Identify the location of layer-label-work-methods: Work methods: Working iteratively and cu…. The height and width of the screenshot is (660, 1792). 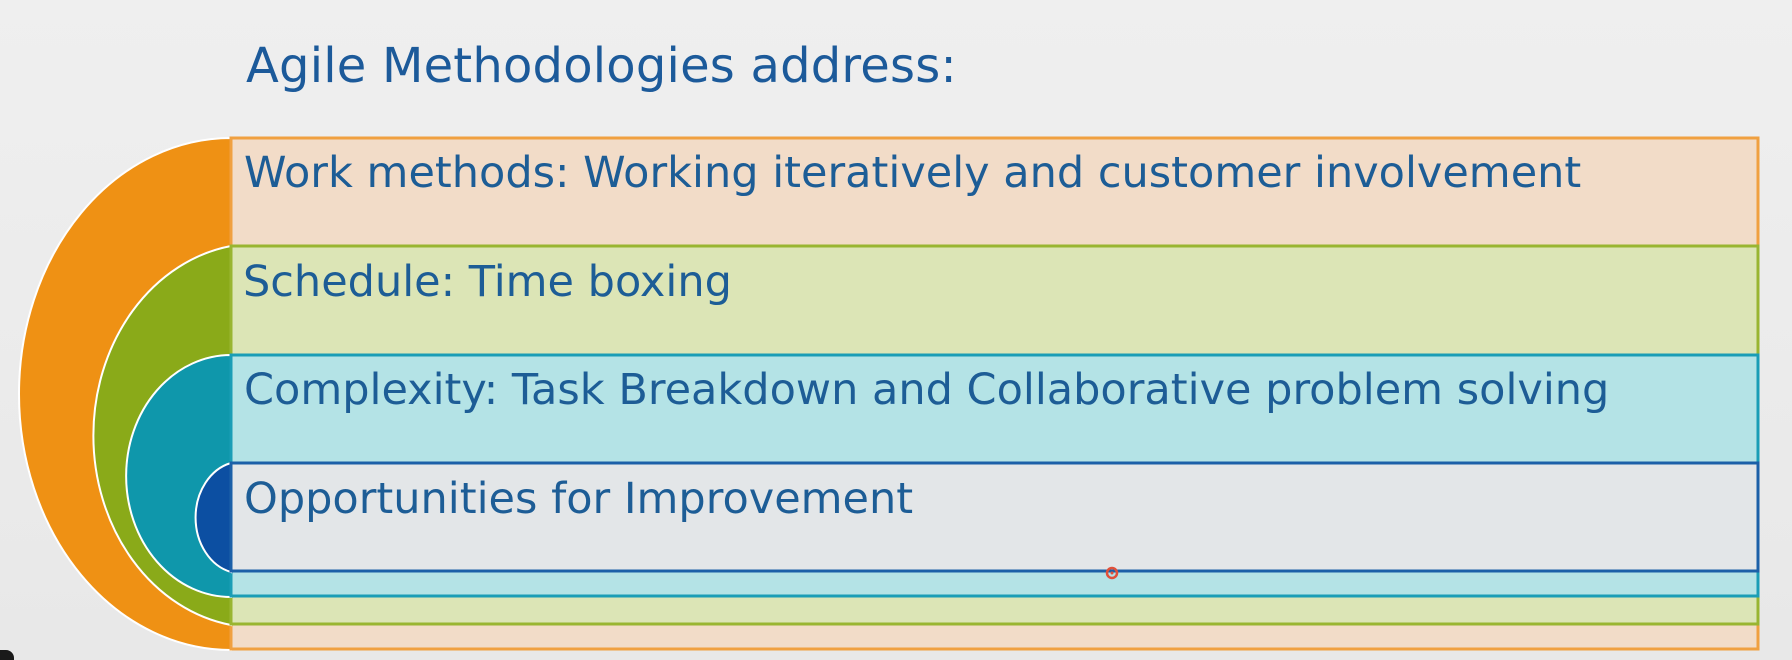
(913, 173).